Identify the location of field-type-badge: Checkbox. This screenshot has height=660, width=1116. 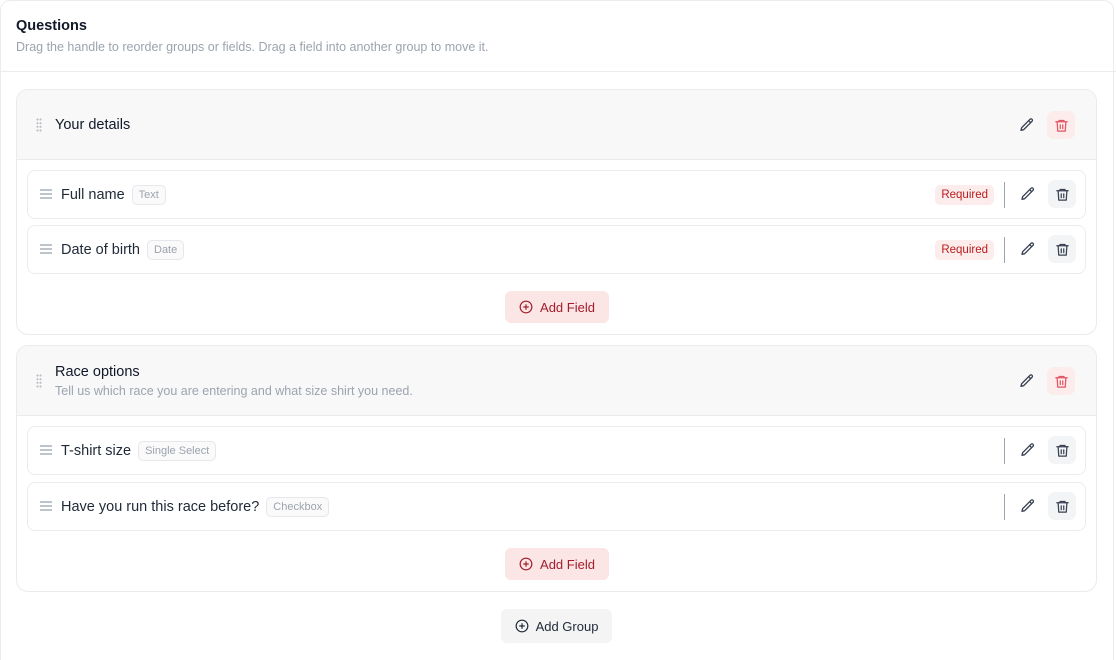
(298, 506).